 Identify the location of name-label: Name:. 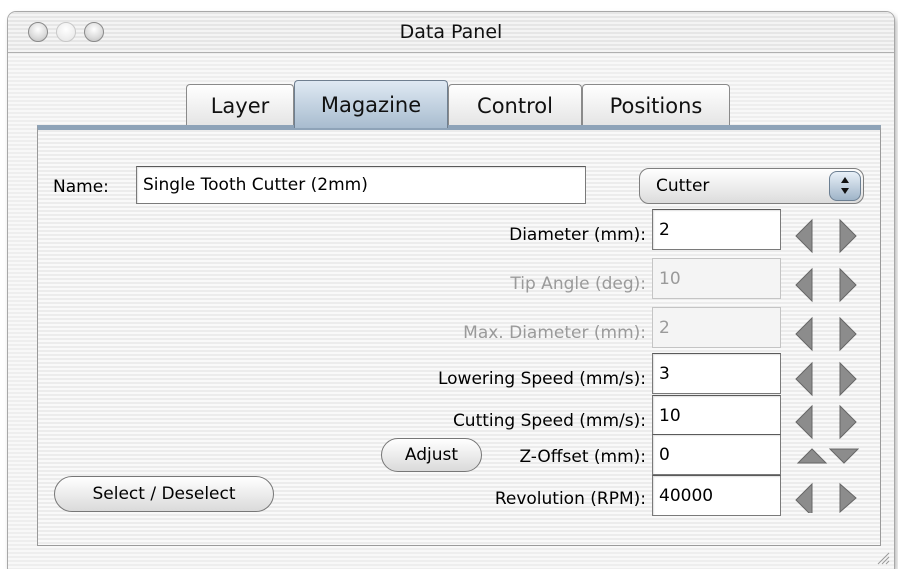
(81, 187).